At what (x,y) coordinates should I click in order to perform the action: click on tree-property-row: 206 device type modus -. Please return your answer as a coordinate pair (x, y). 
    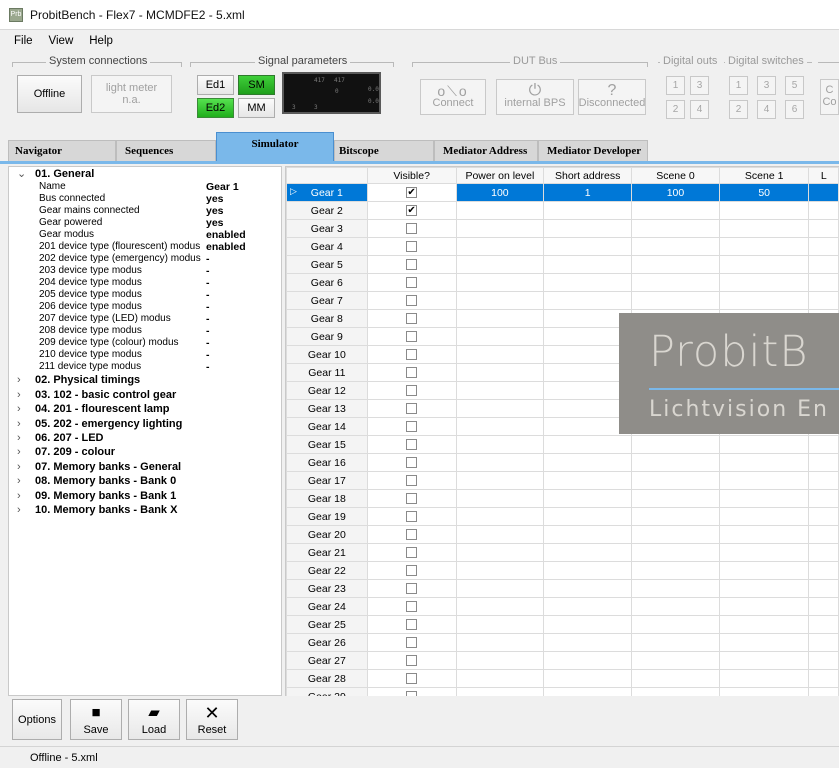
    Looking at the image, I should click on (145, 307).